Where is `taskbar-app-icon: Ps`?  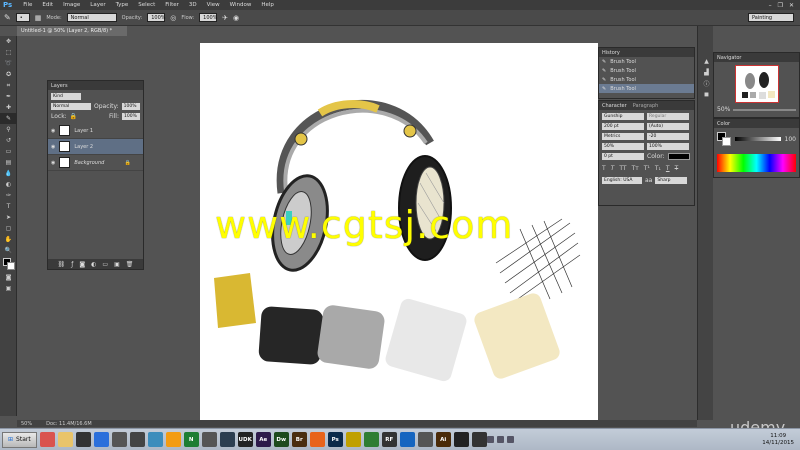 taskbar-app-icon: Ps is located at coordinates (335, 439).